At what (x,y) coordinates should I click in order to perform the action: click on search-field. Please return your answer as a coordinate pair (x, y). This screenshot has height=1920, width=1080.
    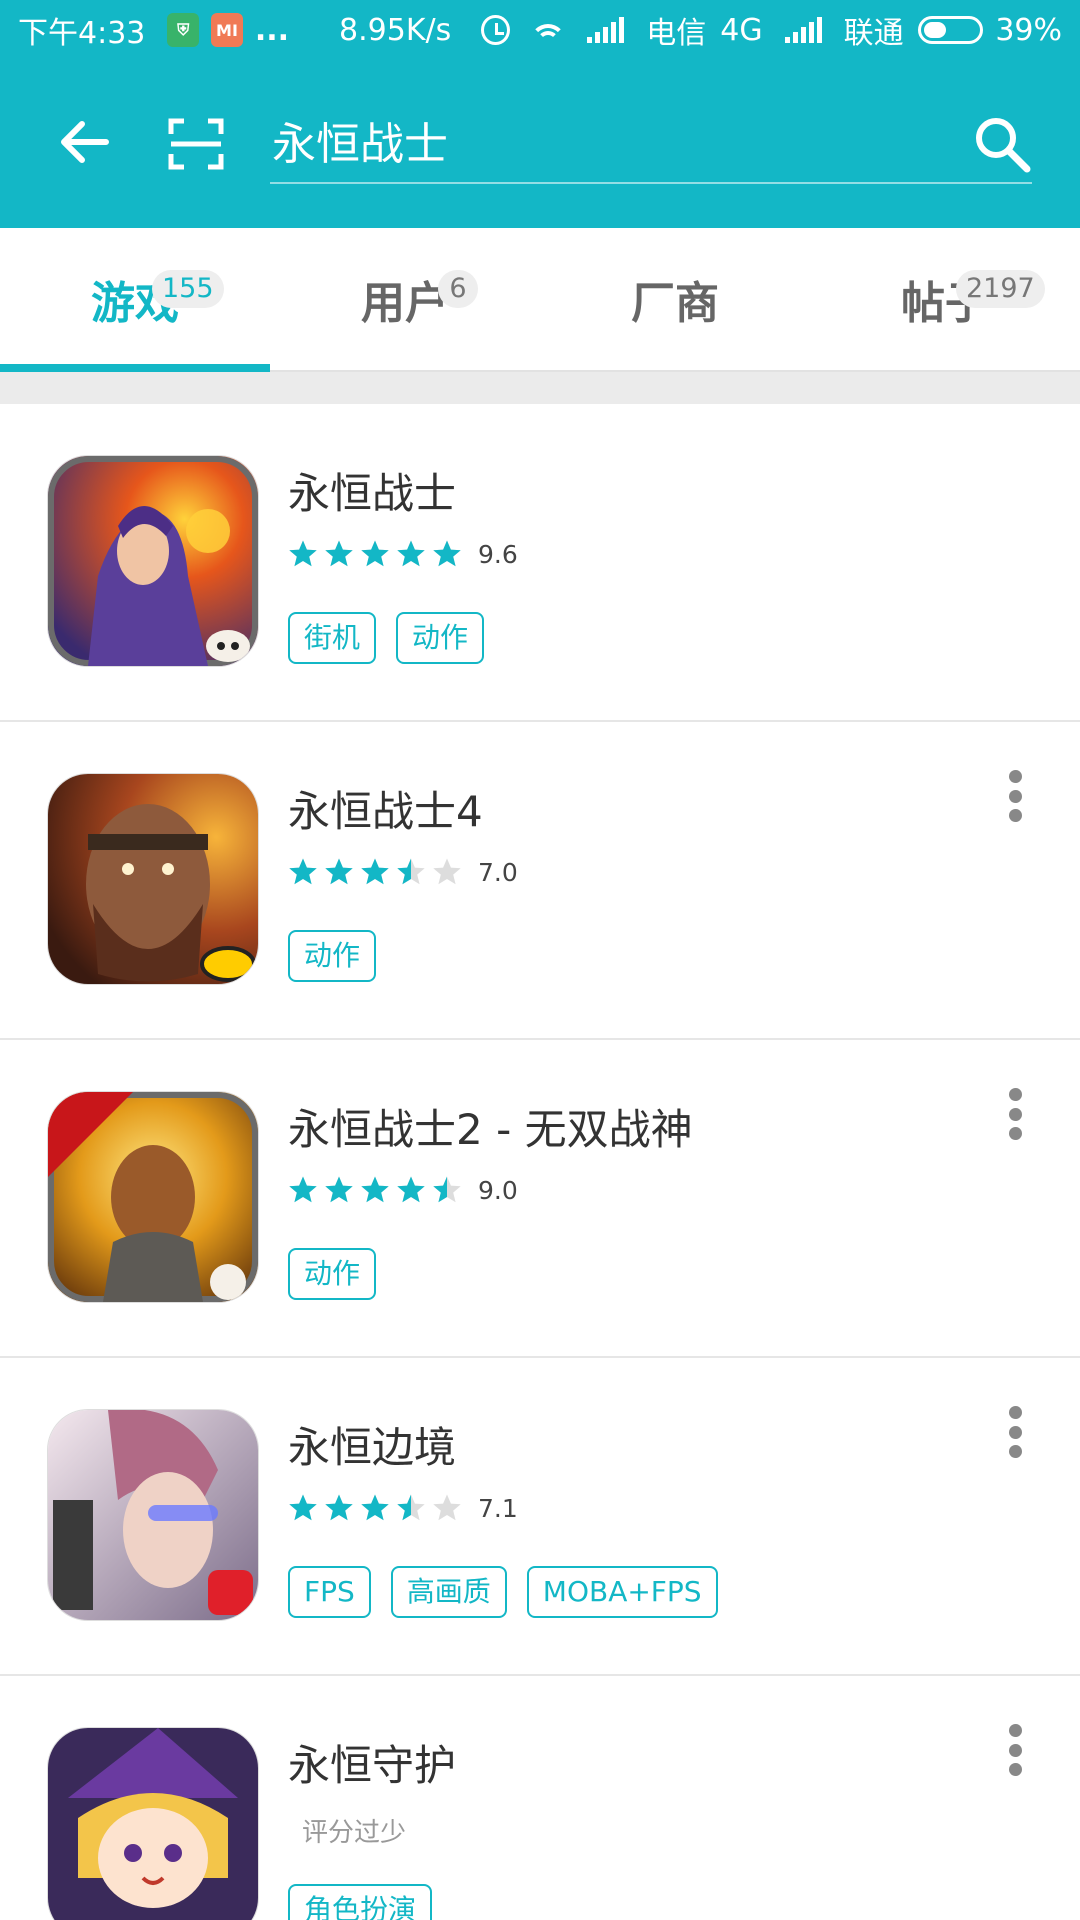
    Looking at the image, I should click on (651, 142).